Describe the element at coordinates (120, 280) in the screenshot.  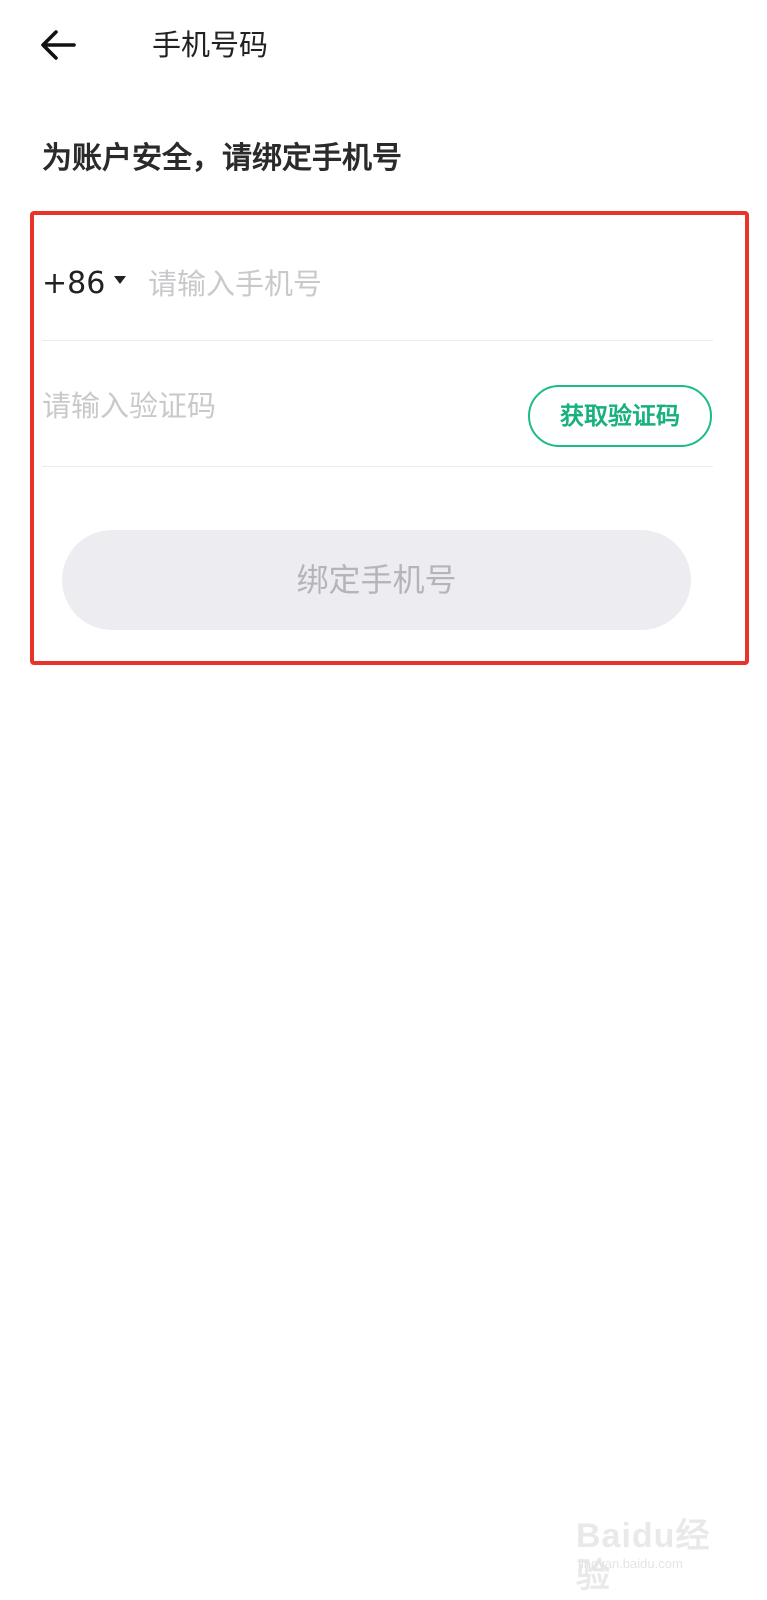
I see `caret-down-icon` at that location.